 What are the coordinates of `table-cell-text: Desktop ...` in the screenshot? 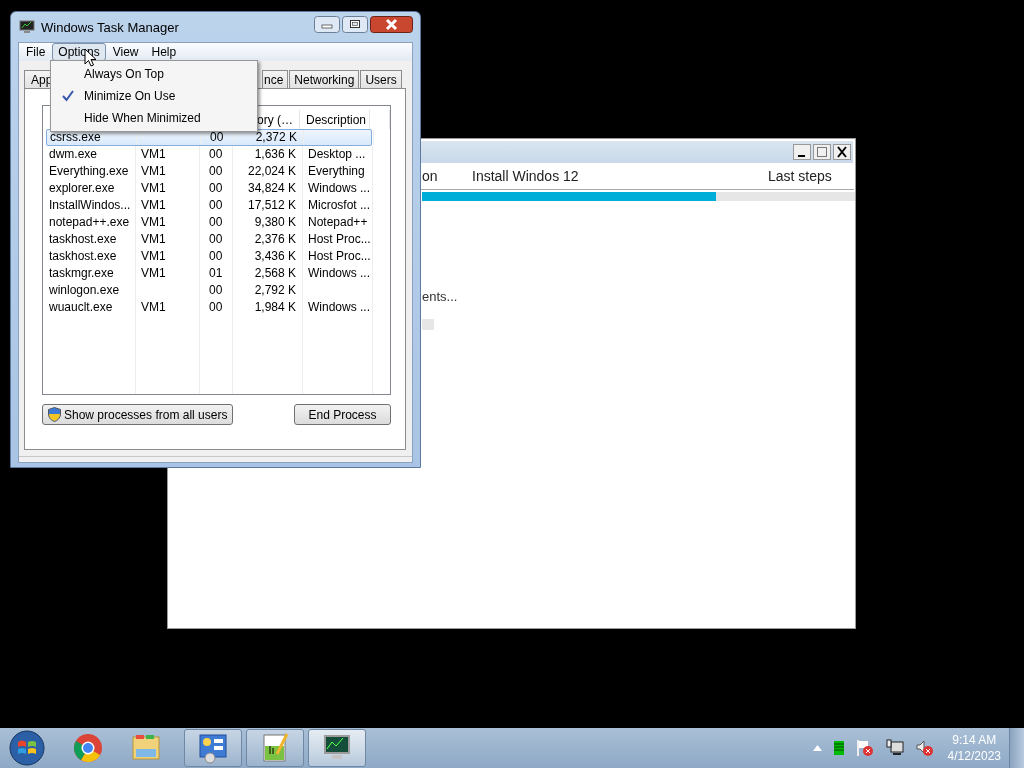 It's located at (336, 154).